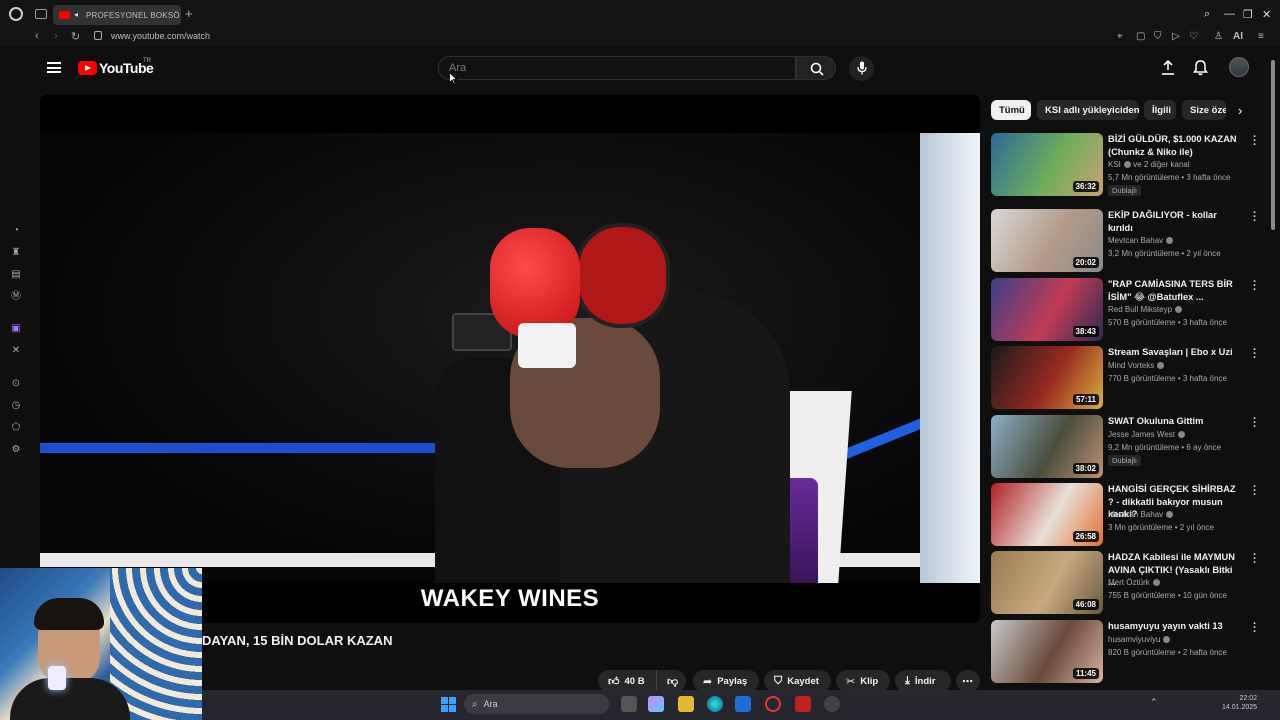 The image size is (1280, 720). I want to click on clip-button: ✂ Klip, so click(863, 681).